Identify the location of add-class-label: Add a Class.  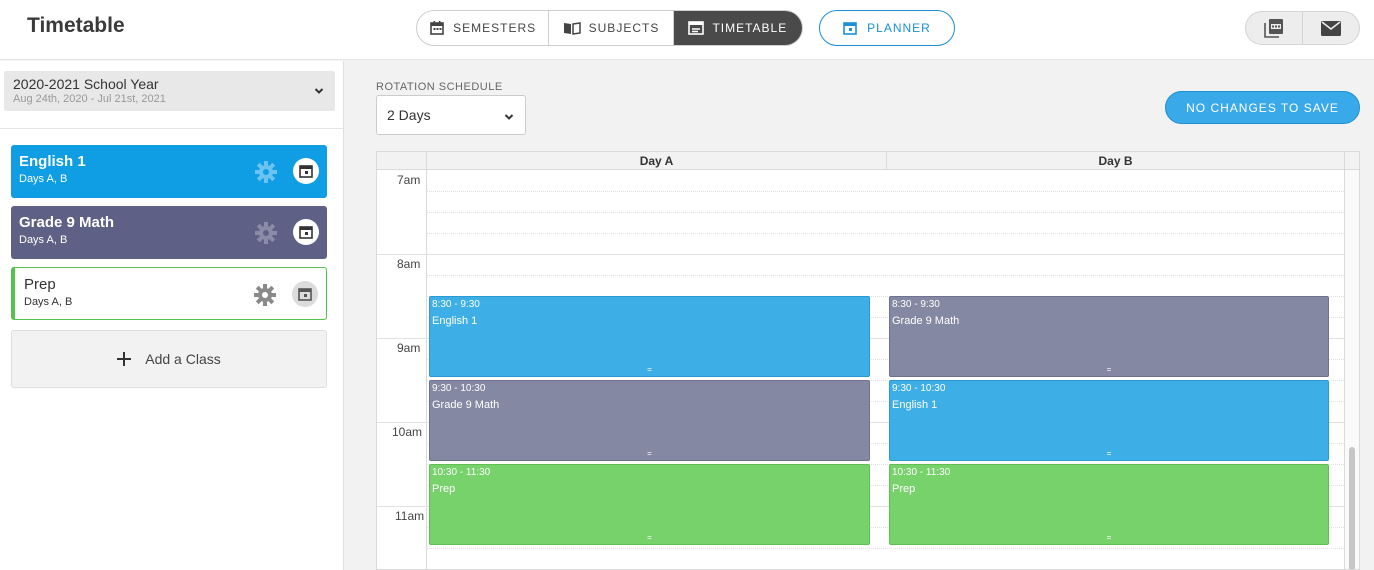
(183, 359).